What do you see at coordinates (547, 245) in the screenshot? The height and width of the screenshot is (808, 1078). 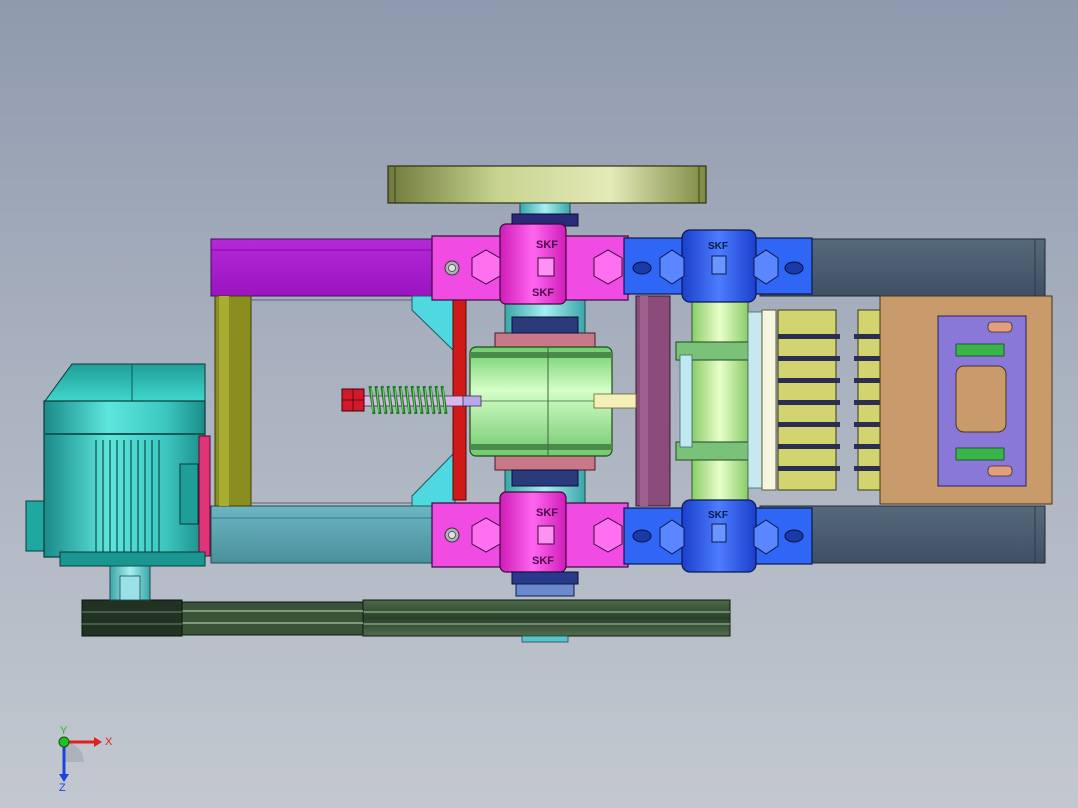 I see `skf-label-top-1: SKF` at bounding box center [547, 245].